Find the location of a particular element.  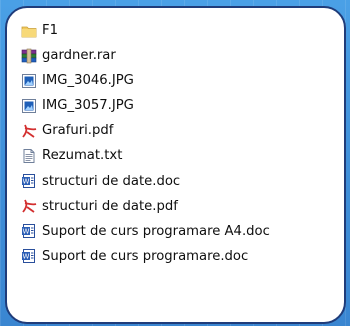

file-name: structuri de date.pdf is located at coordinates (110, 206).